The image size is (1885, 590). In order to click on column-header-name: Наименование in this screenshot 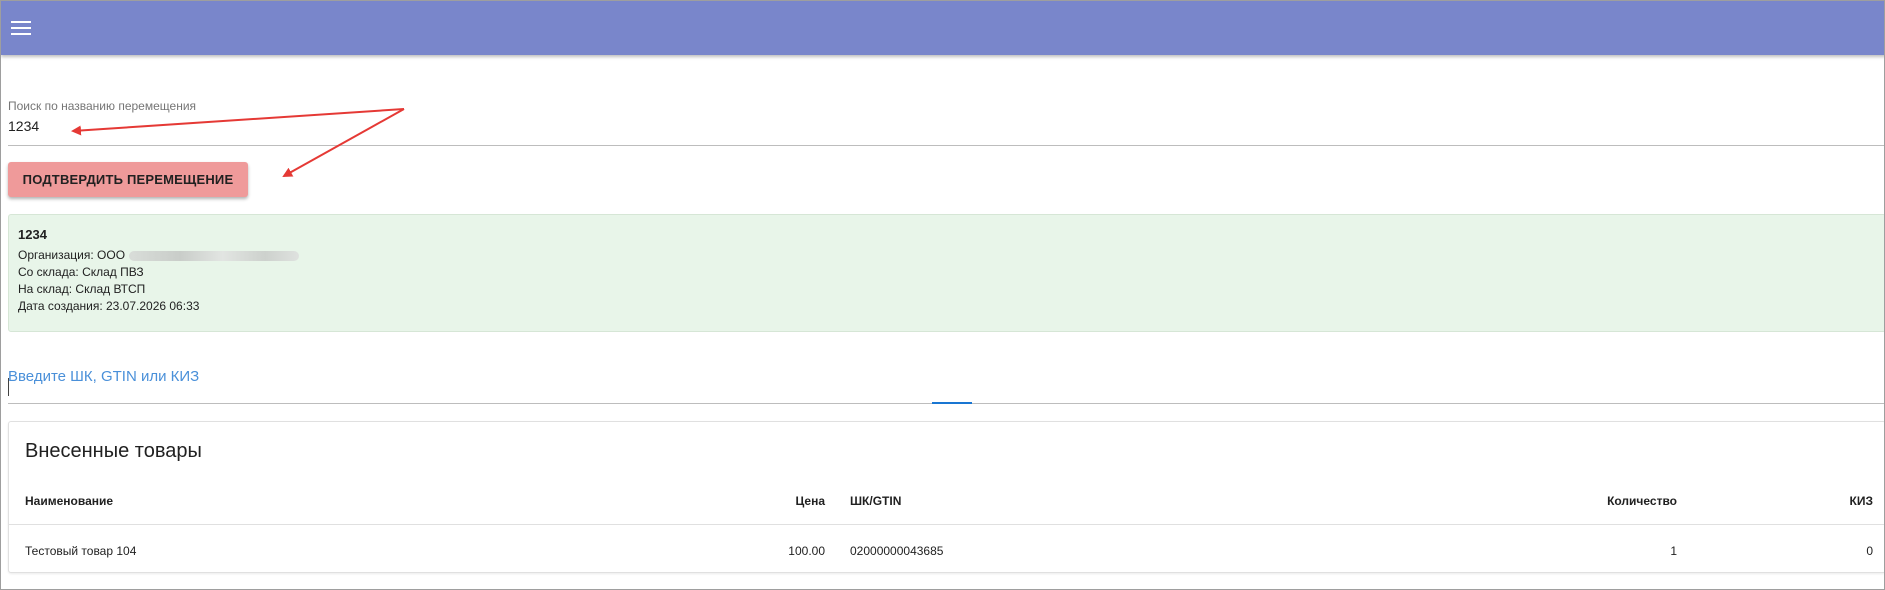, I will do `click(69, 501)`.